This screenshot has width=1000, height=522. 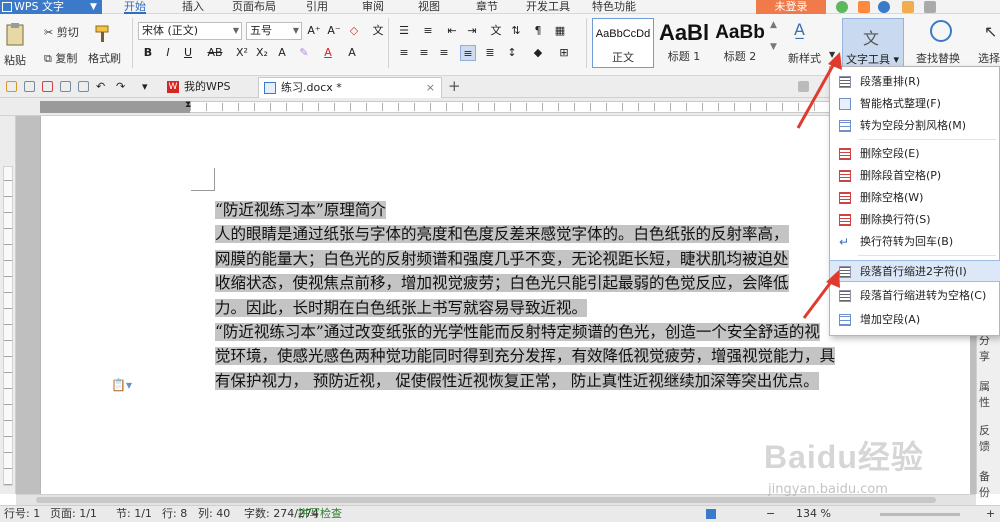 I want to click on annotation-arrows, so click(x=819, y=185).